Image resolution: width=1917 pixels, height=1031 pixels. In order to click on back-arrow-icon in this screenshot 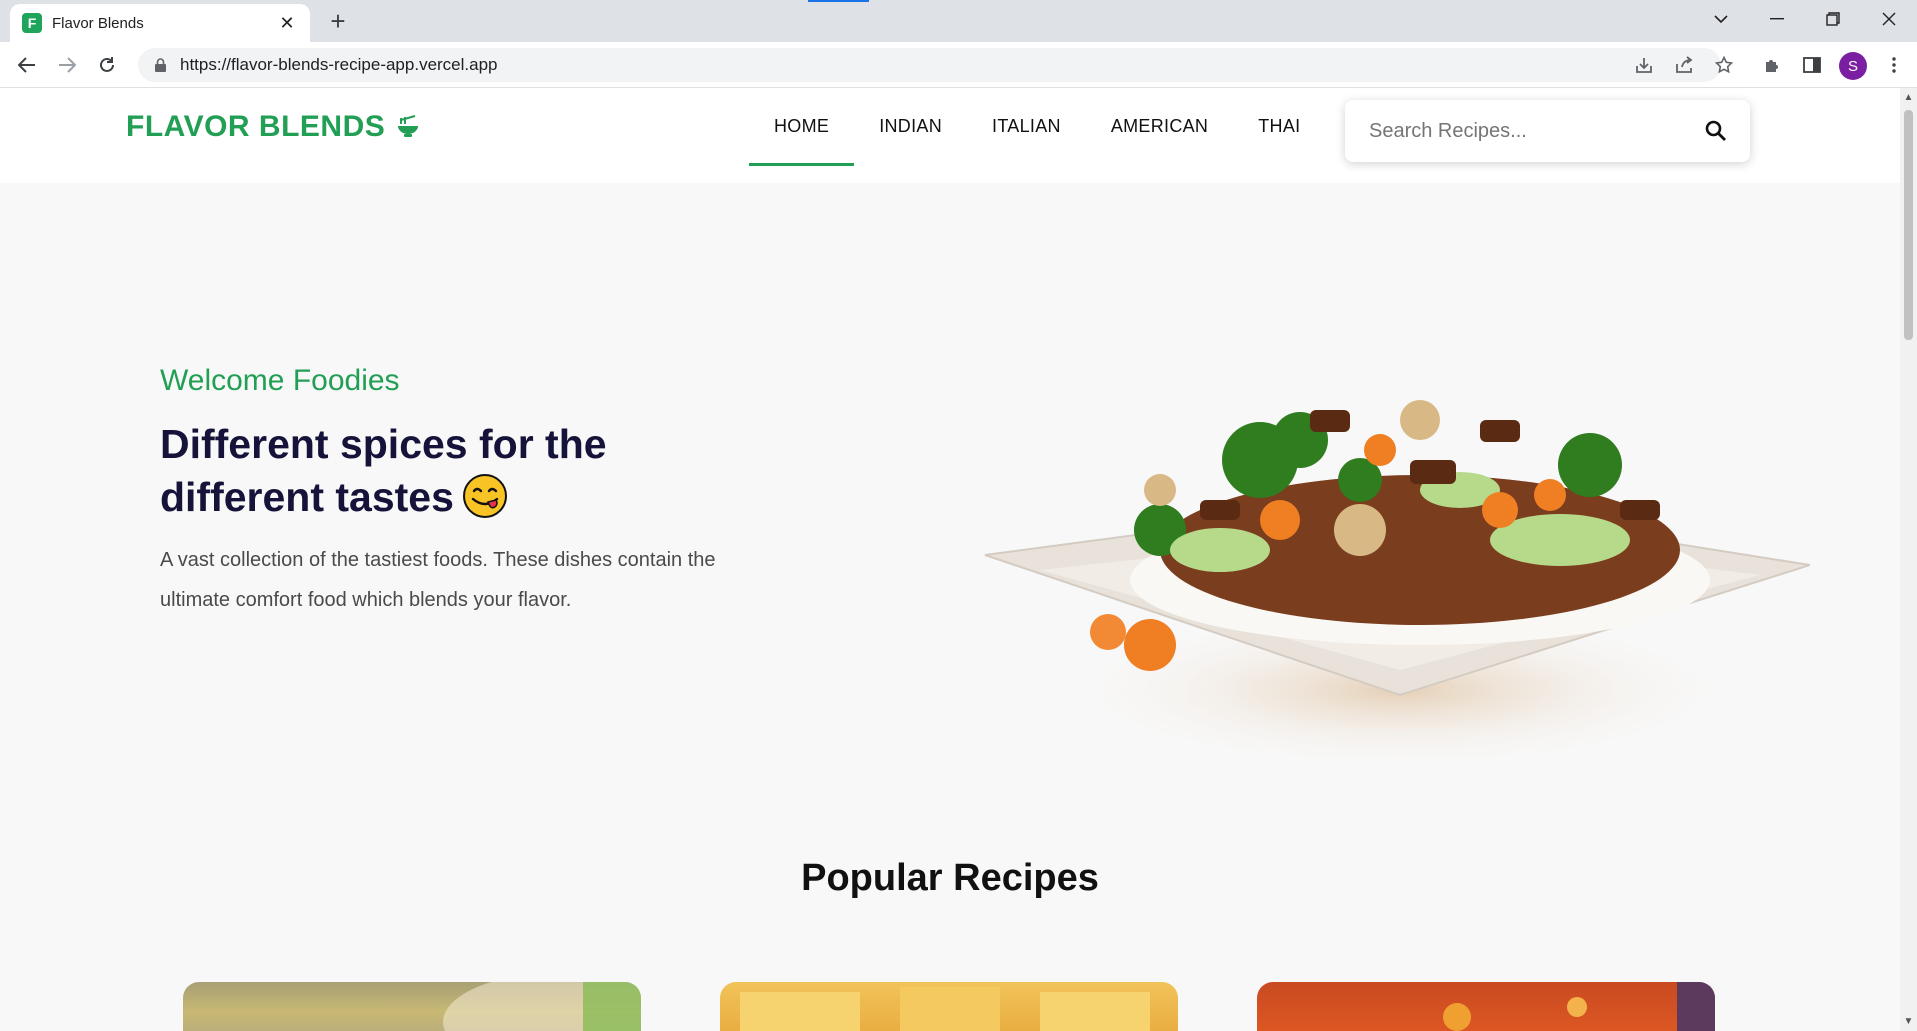, I will do `click(27, 65)`.